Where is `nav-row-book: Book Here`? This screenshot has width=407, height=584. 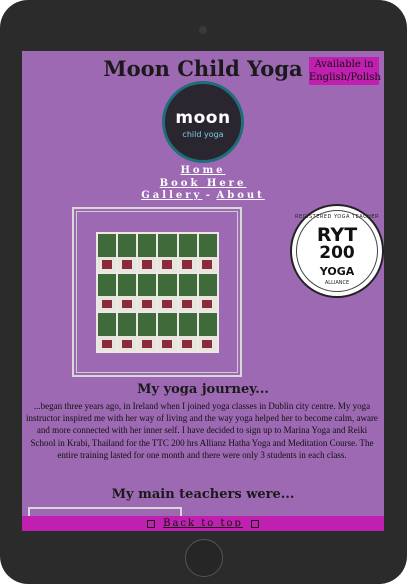
nav-row-book: Book Here is located at coordinates (203, 184).